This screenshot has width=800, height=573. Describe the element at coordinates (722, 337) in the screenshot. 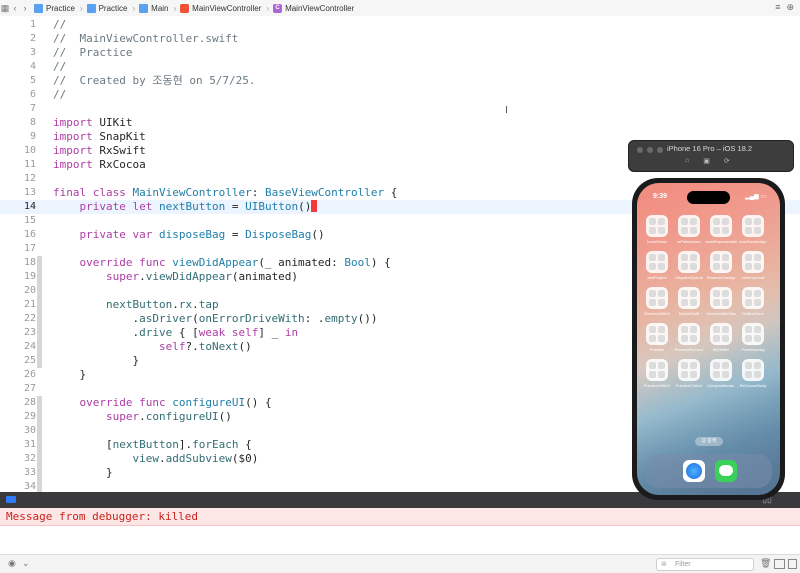

I see `app-icon: MyNetflix` at that location.